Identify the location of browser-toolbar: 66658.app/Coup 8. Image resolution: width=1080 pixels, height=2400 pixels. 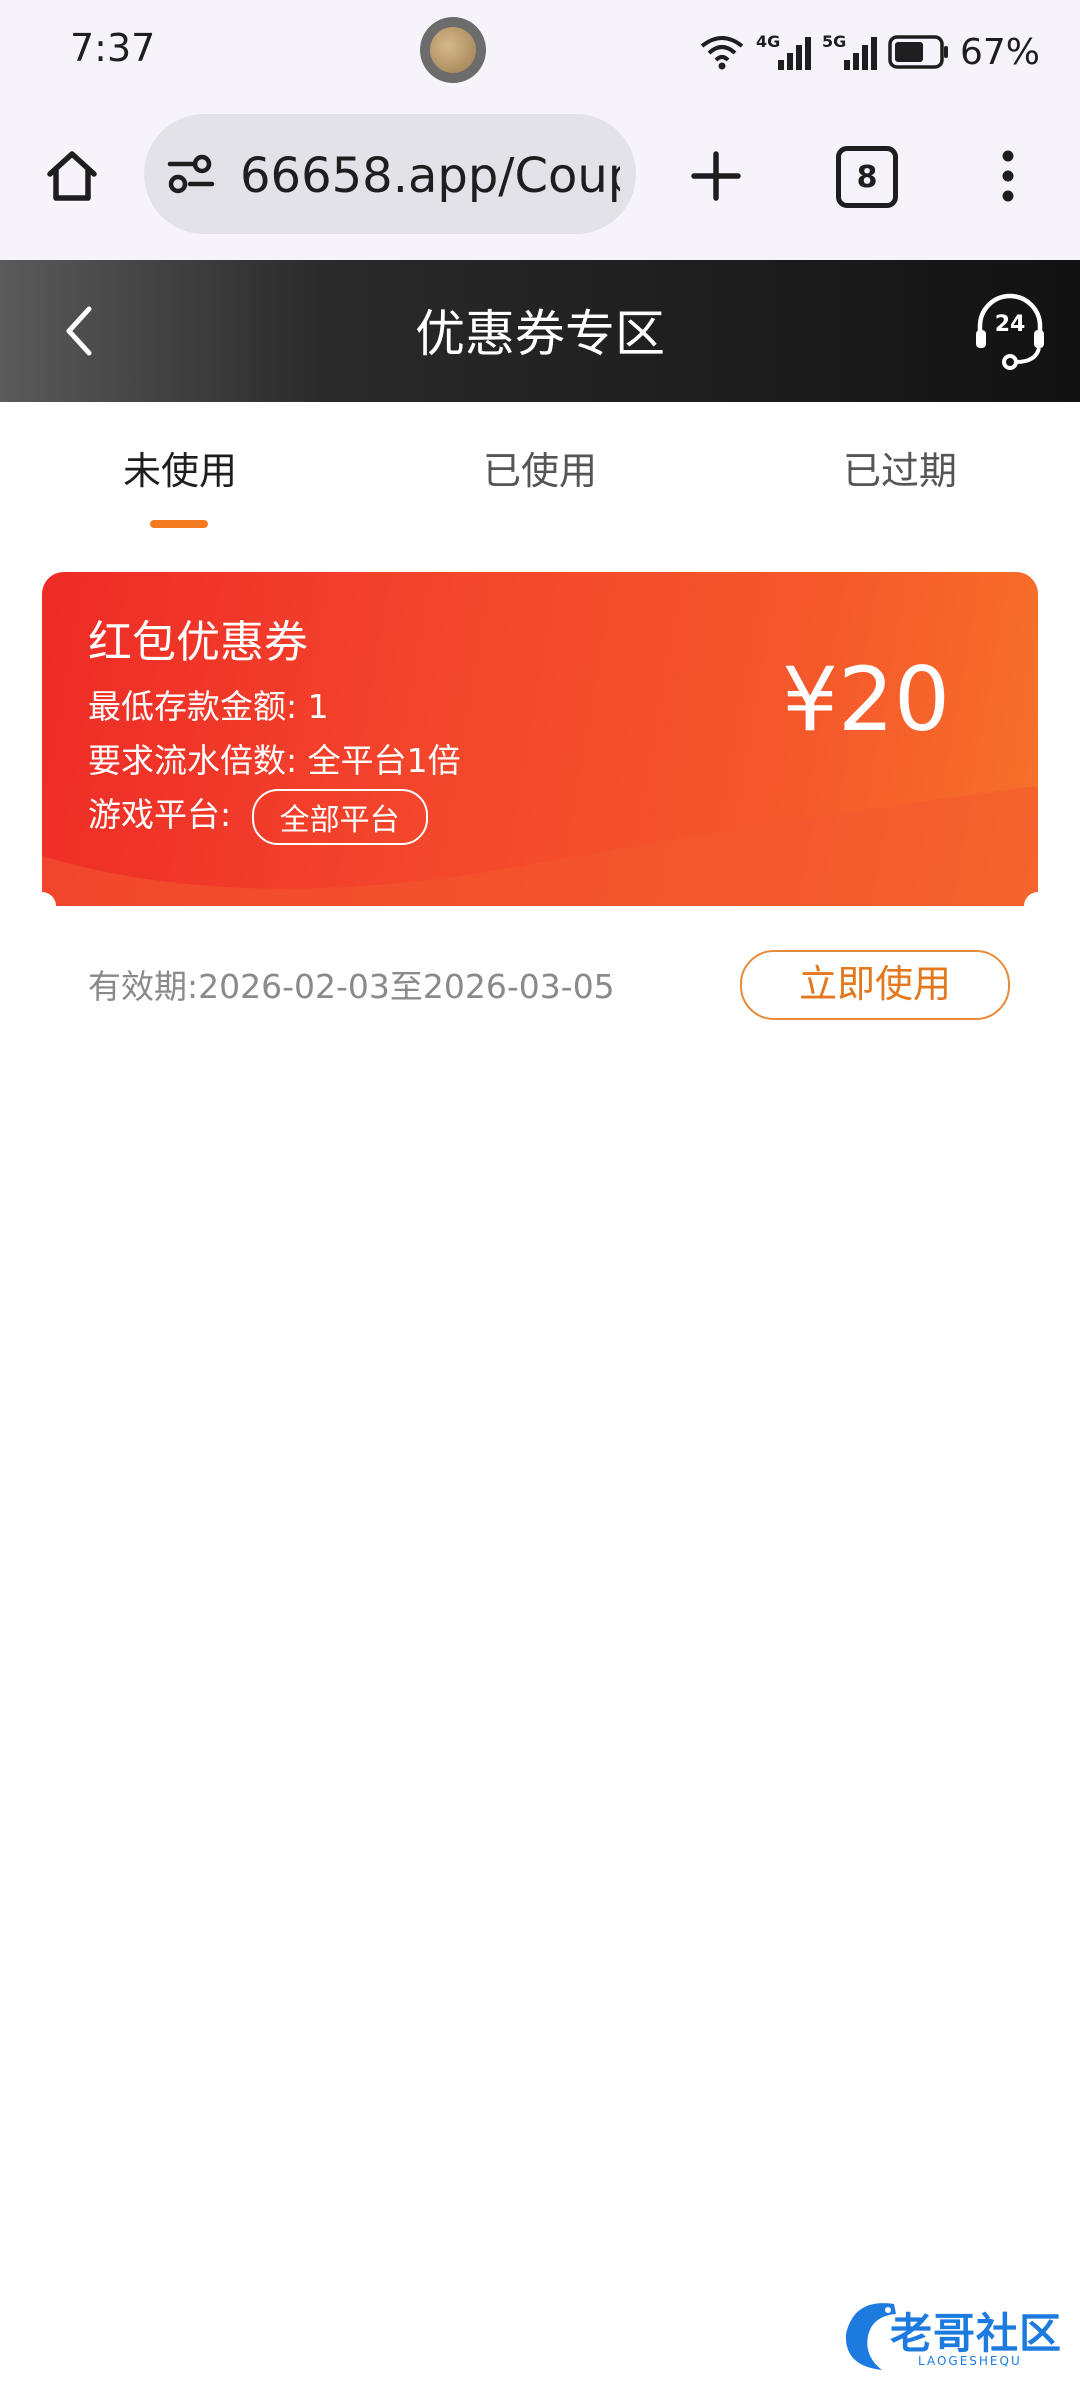
(540, 182).